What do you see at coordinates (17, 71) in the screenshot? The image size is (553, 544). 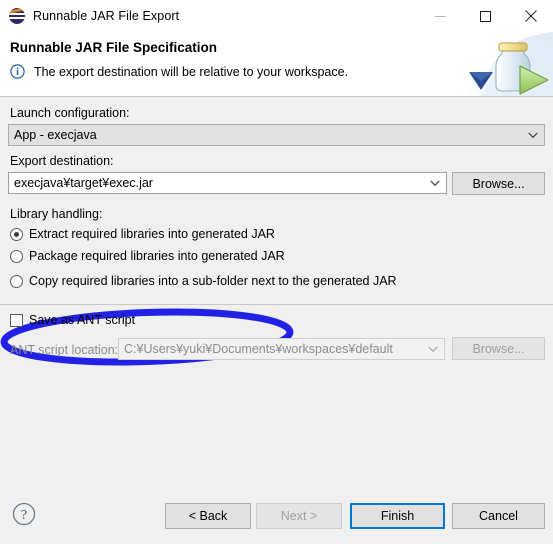 I see `info-icon` at bounding box center [17, 71].